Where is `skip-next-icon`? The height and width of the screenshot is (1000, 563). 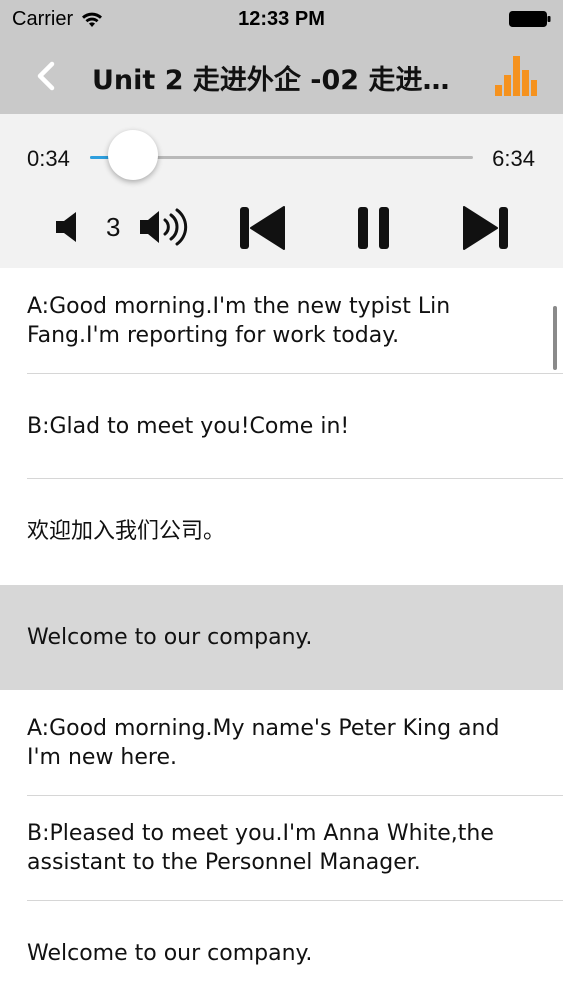 skip-next-icon is located at coordinates (485, 228).